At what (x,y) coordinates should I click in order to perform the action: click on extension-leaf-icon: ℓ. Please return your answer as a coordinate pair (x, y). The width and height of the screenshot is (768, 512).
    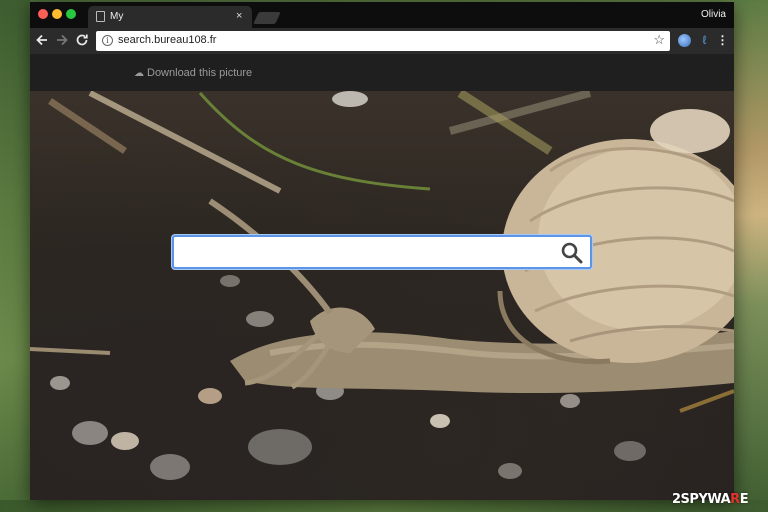
    Looking at the image, I should click on (704, 40).